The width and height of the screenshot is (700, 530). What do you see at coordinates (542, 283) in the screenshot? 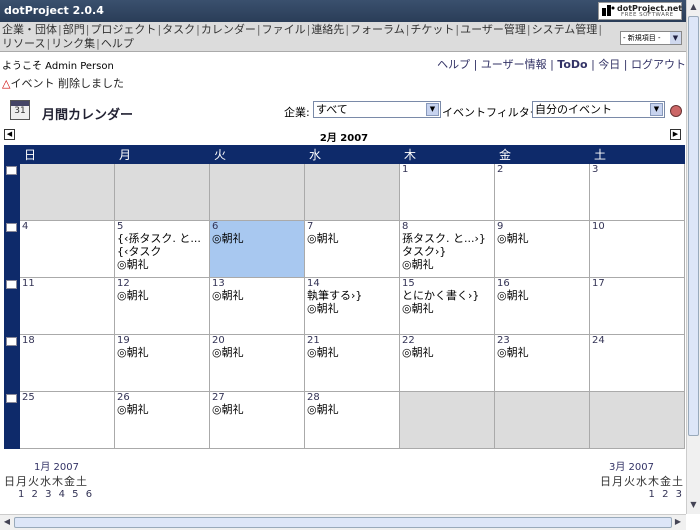
I see `day-number: 16` at bounding box center [542, 283].